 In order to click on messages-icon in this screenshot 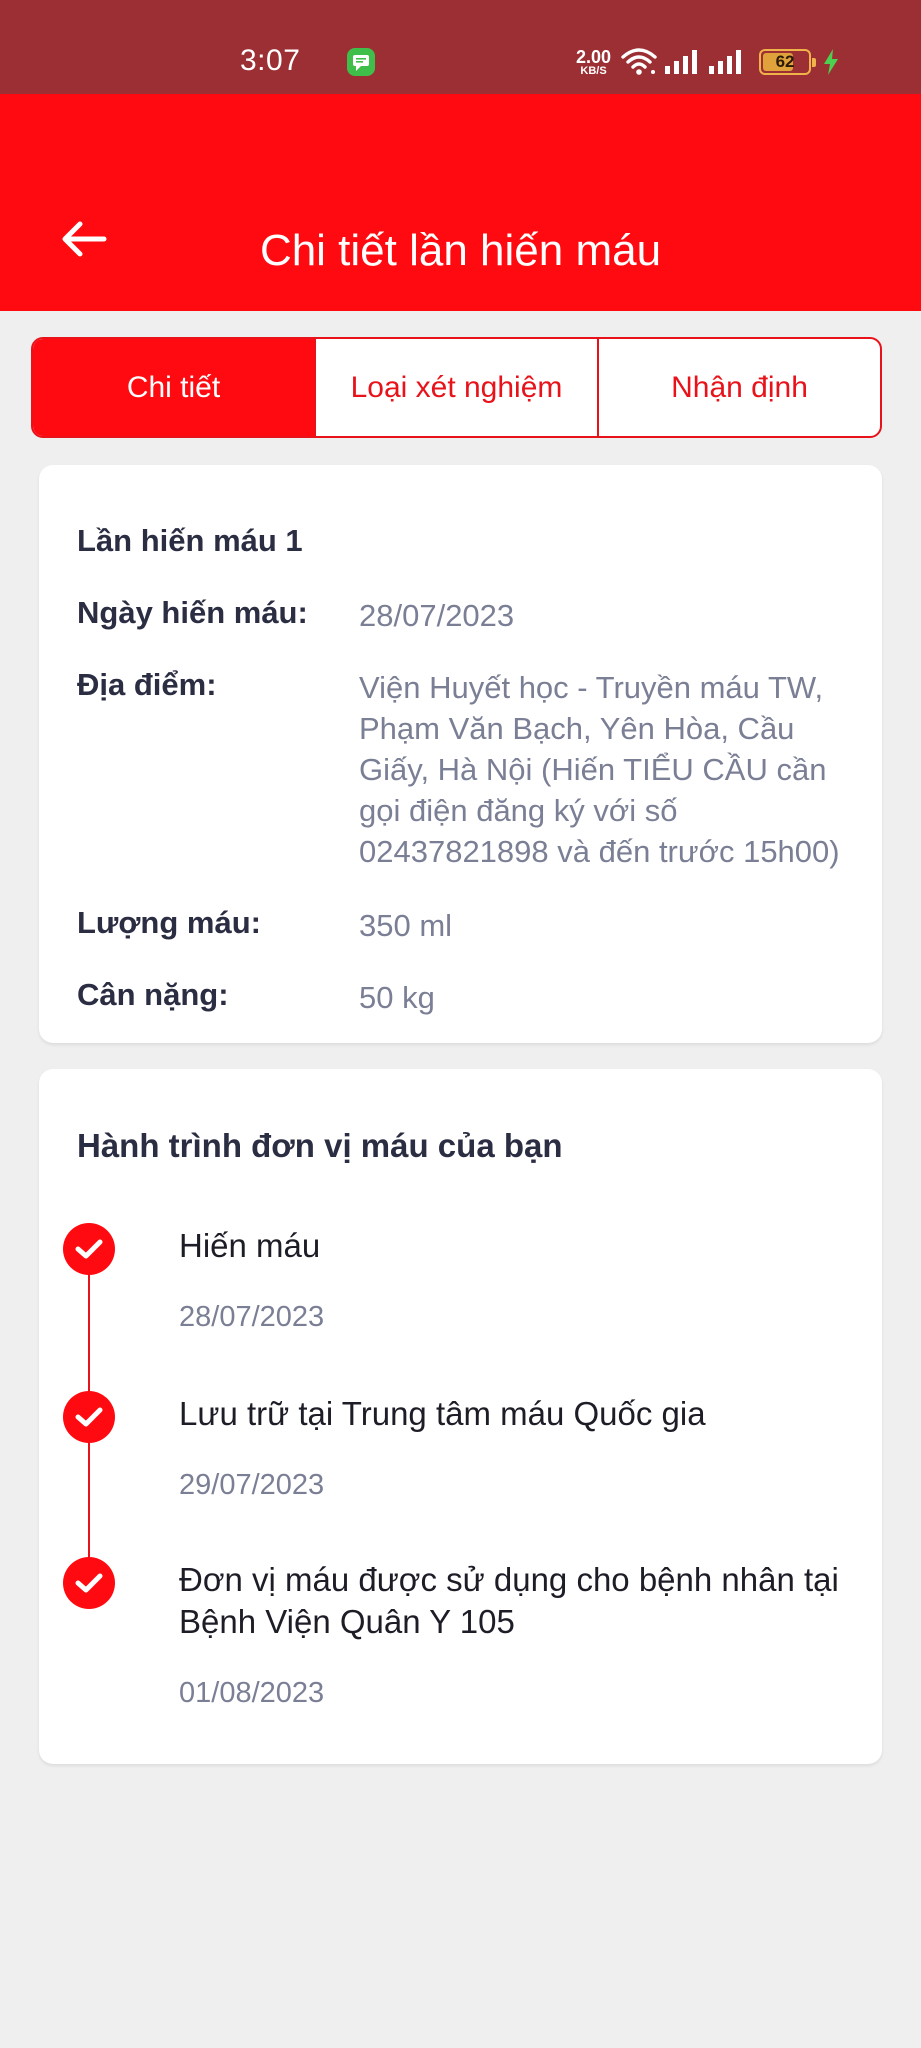, I will do `click(361, 62)`.